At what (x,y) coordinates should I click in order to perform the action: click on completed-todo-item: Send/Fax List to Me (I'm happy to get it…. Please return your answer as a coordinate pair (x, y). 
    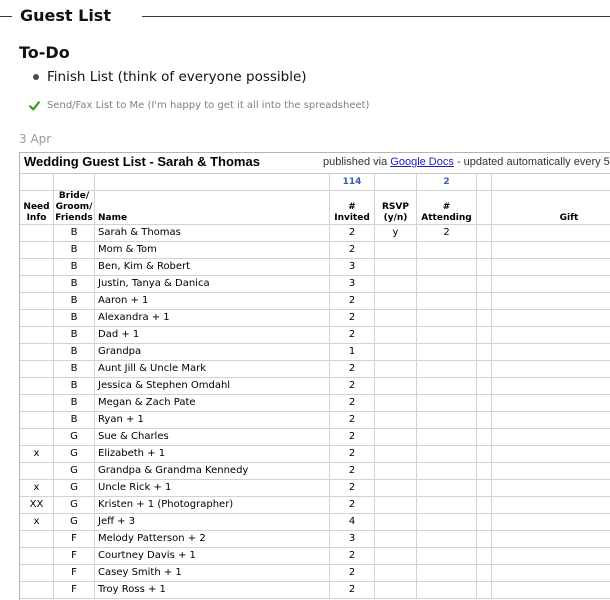
    Looking at the image, I should click on (208, 105).